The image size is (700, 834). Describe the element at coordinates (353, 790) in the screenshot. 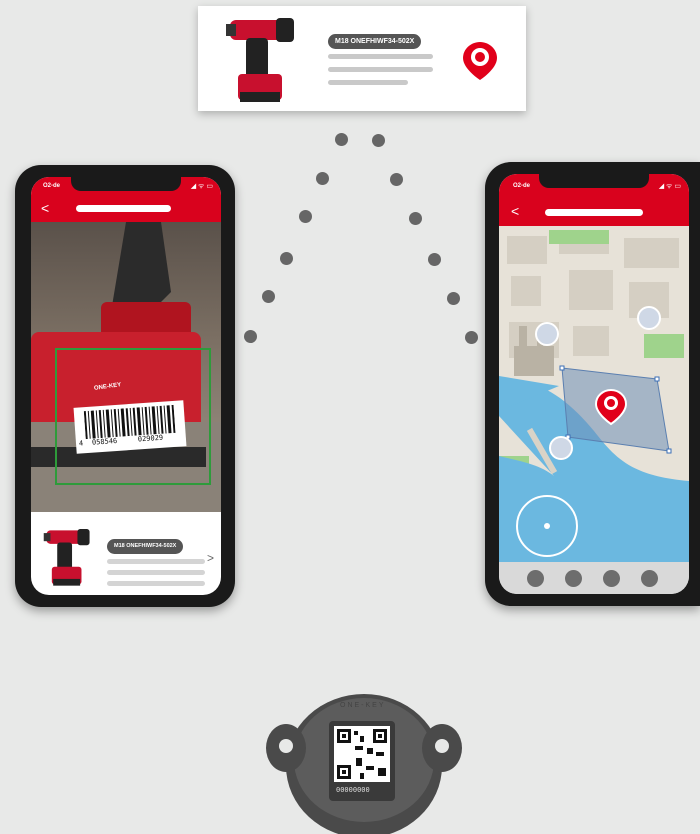

I see `tracker-serial-text: 00000000` at that location.